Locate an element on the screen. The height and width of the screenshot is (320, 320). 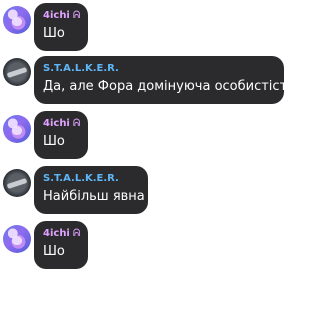
message-bubble: S.T.A.L.K.E.R. Найбільш явна is located at coordinates (91, 190).